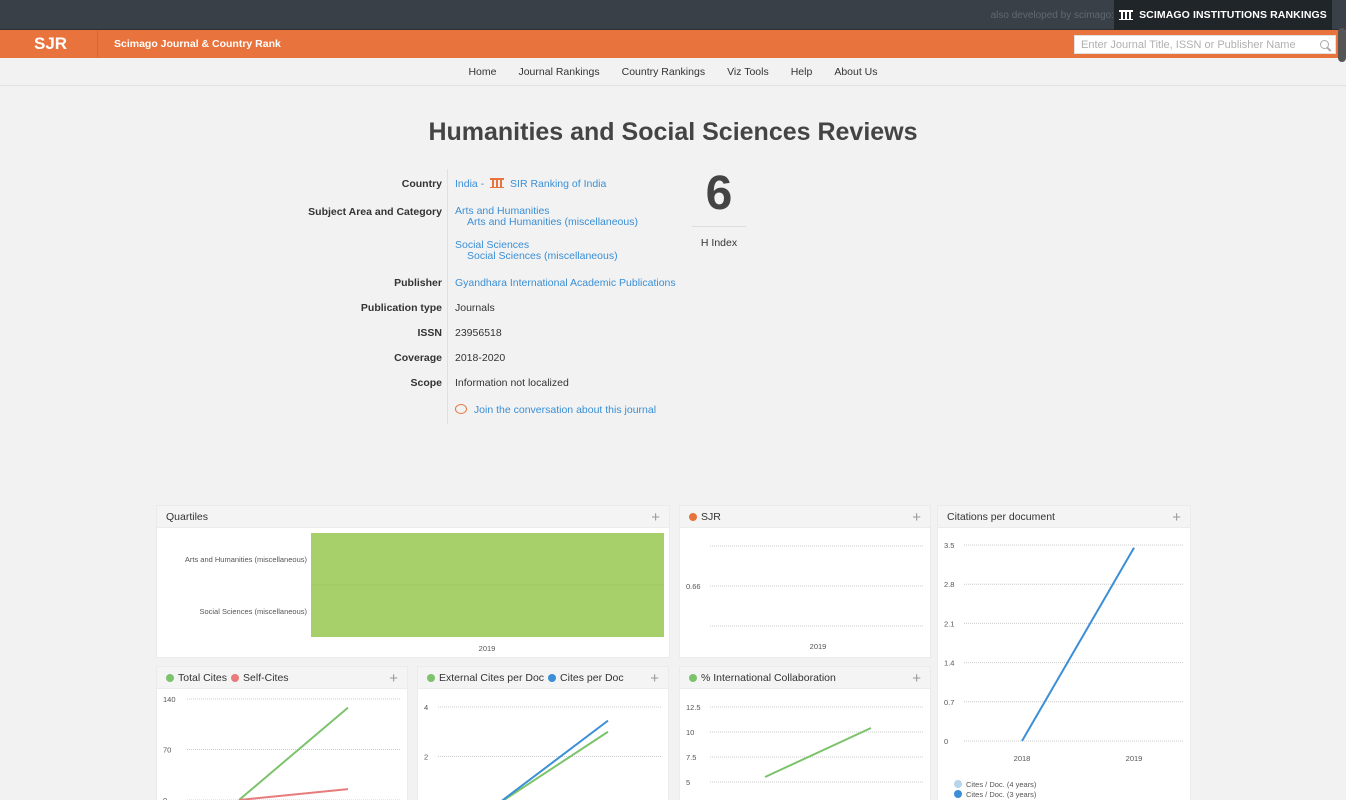  Describe the element at coordinates (466, 184) in the screenshot. I see `country-link: India` at that location.